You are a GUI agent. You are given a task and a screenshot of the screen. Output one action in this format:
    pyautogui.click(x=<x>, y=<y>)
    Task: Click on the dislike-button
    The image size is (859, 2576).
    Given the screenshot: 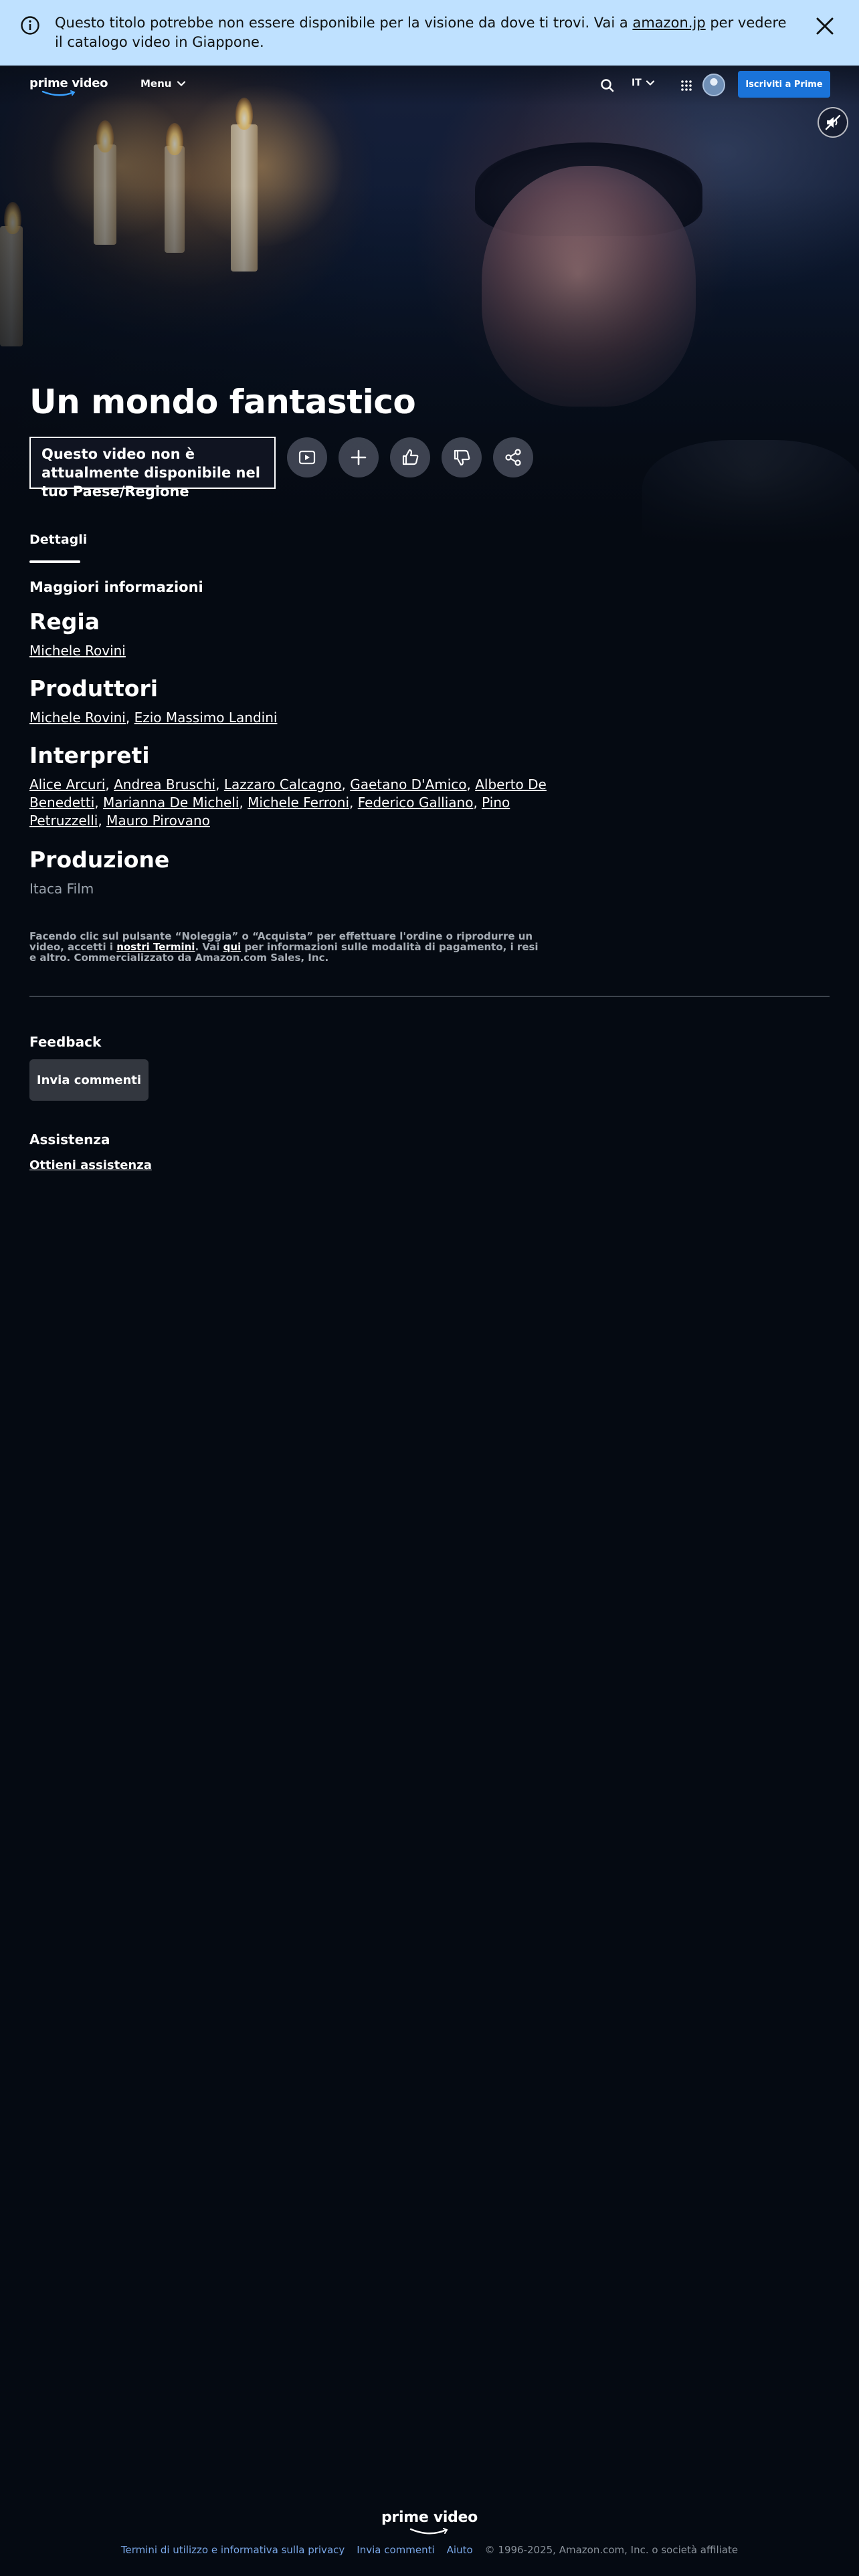 What is the action you would take?
    pyautogui.click(x=462, y=457)
    